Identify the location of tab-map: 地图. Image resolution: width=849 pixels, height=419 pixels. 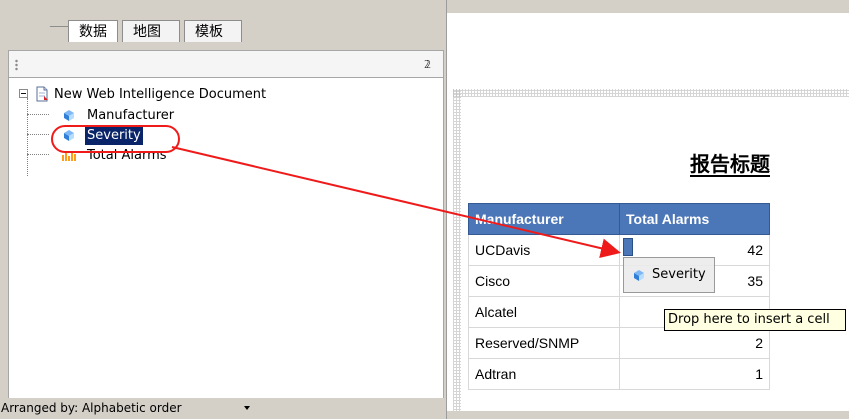
(151, 31).